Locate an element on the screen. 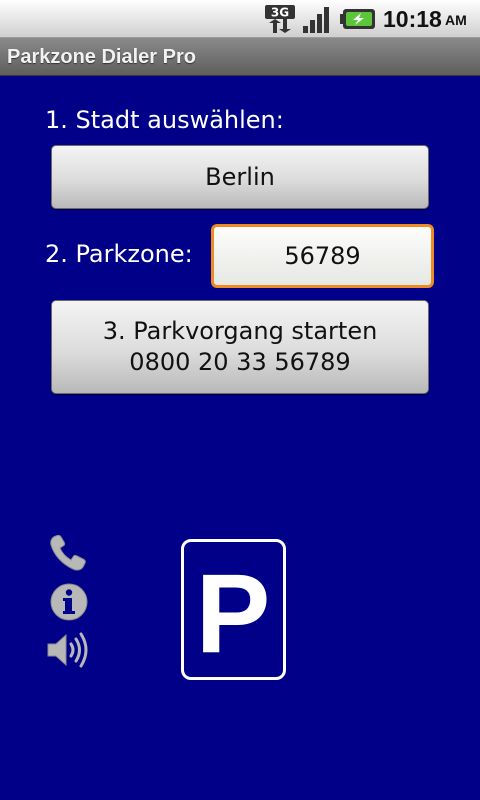  start-parking-button: 3. Parkvorgang starten 0800 20 33 56789 is located at coordinates (240, 347).